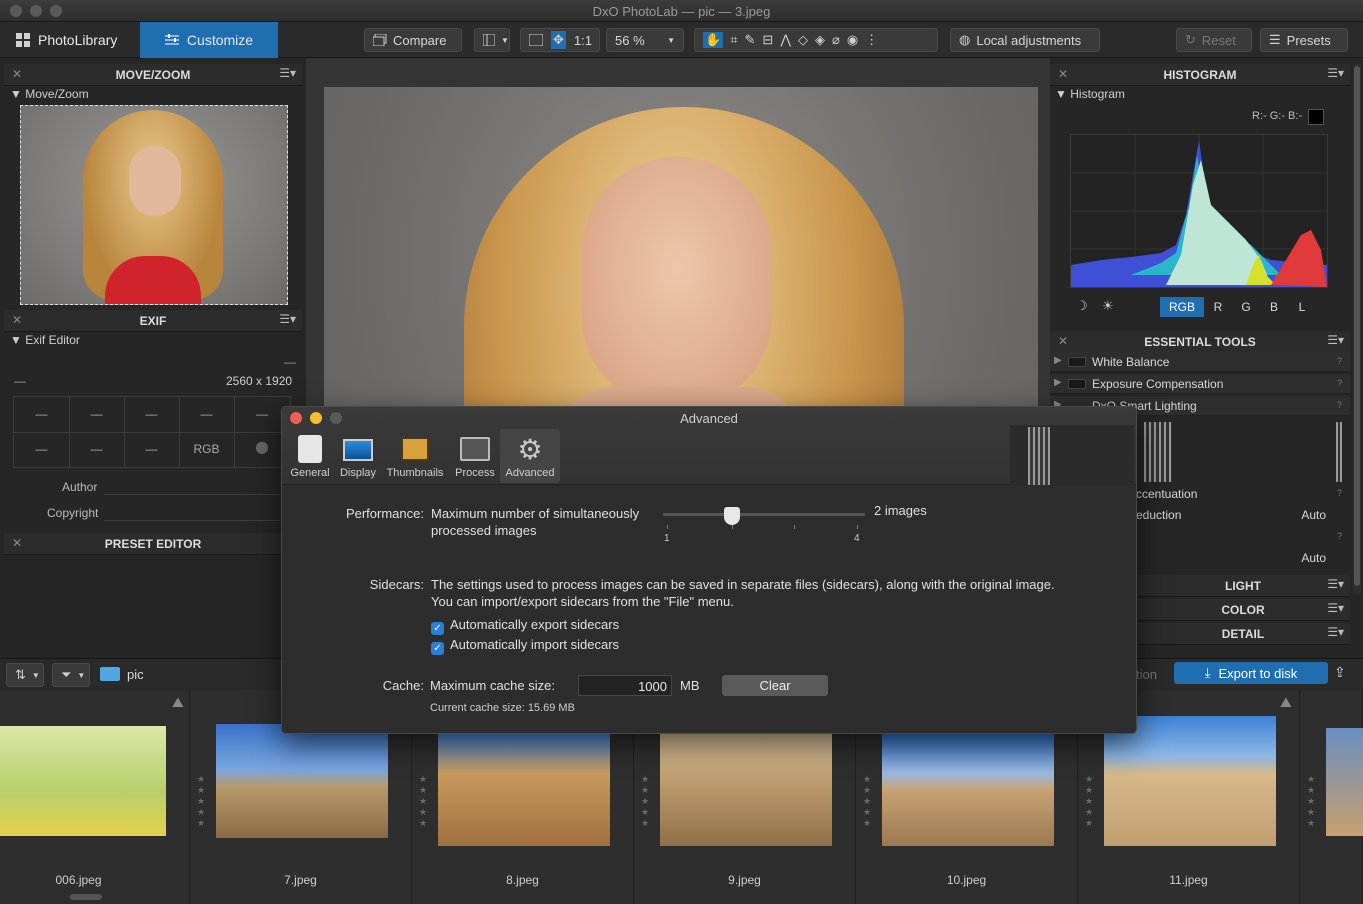 The height and width of the screenshot is (904, 1363). I want to click on detail-section: DETAIL ☰▾, so click(1243, 634).